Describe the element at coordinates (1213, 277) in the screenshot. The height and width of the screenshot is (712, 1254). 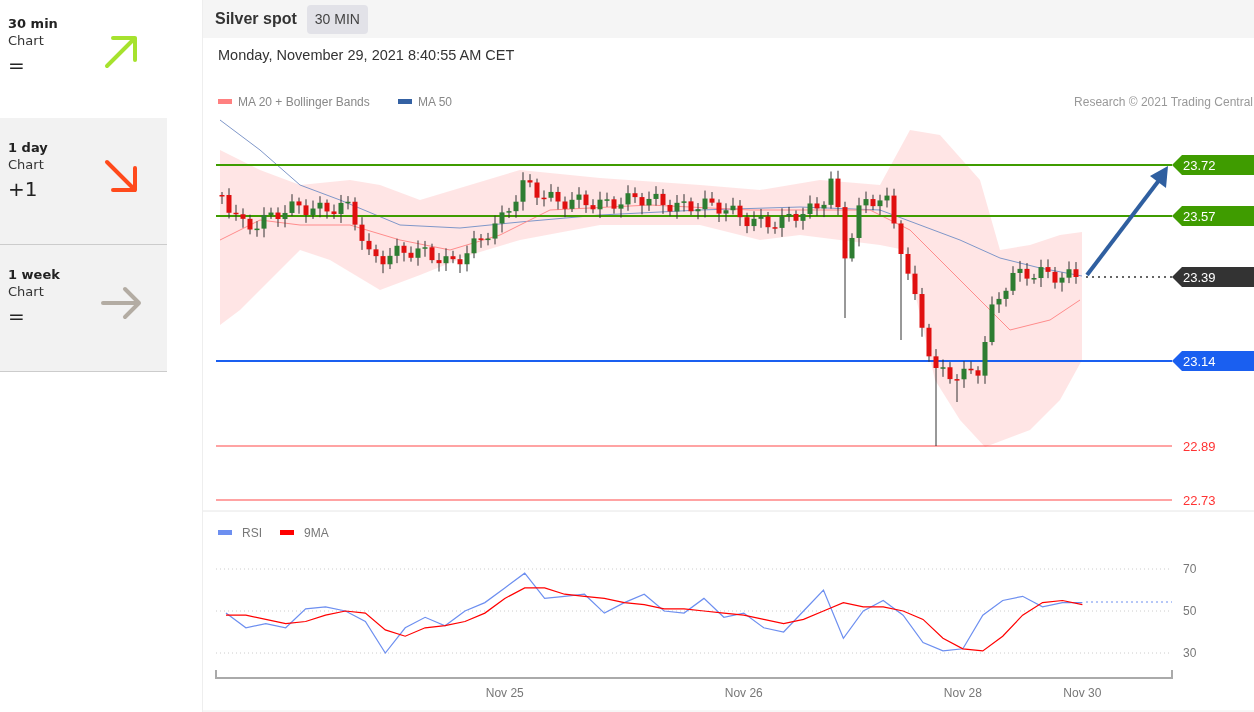
I see `price-label: 23.39` at that location.